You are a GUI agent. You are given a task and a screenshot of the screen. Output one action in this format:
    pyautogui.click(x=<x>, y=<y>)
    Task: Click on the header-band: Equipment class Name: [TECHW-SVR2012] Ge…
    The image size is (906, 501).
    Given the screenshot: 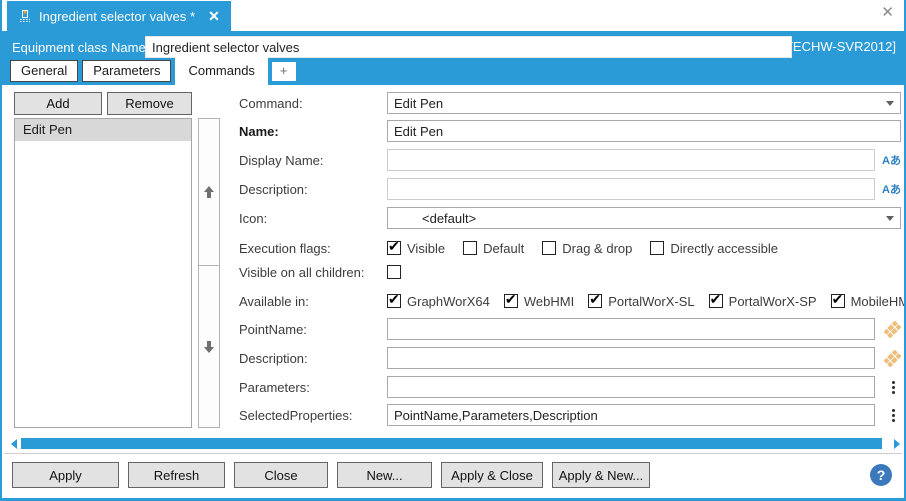 What is the action you would take?
    pyautogui.click(x=453, y=58)
    